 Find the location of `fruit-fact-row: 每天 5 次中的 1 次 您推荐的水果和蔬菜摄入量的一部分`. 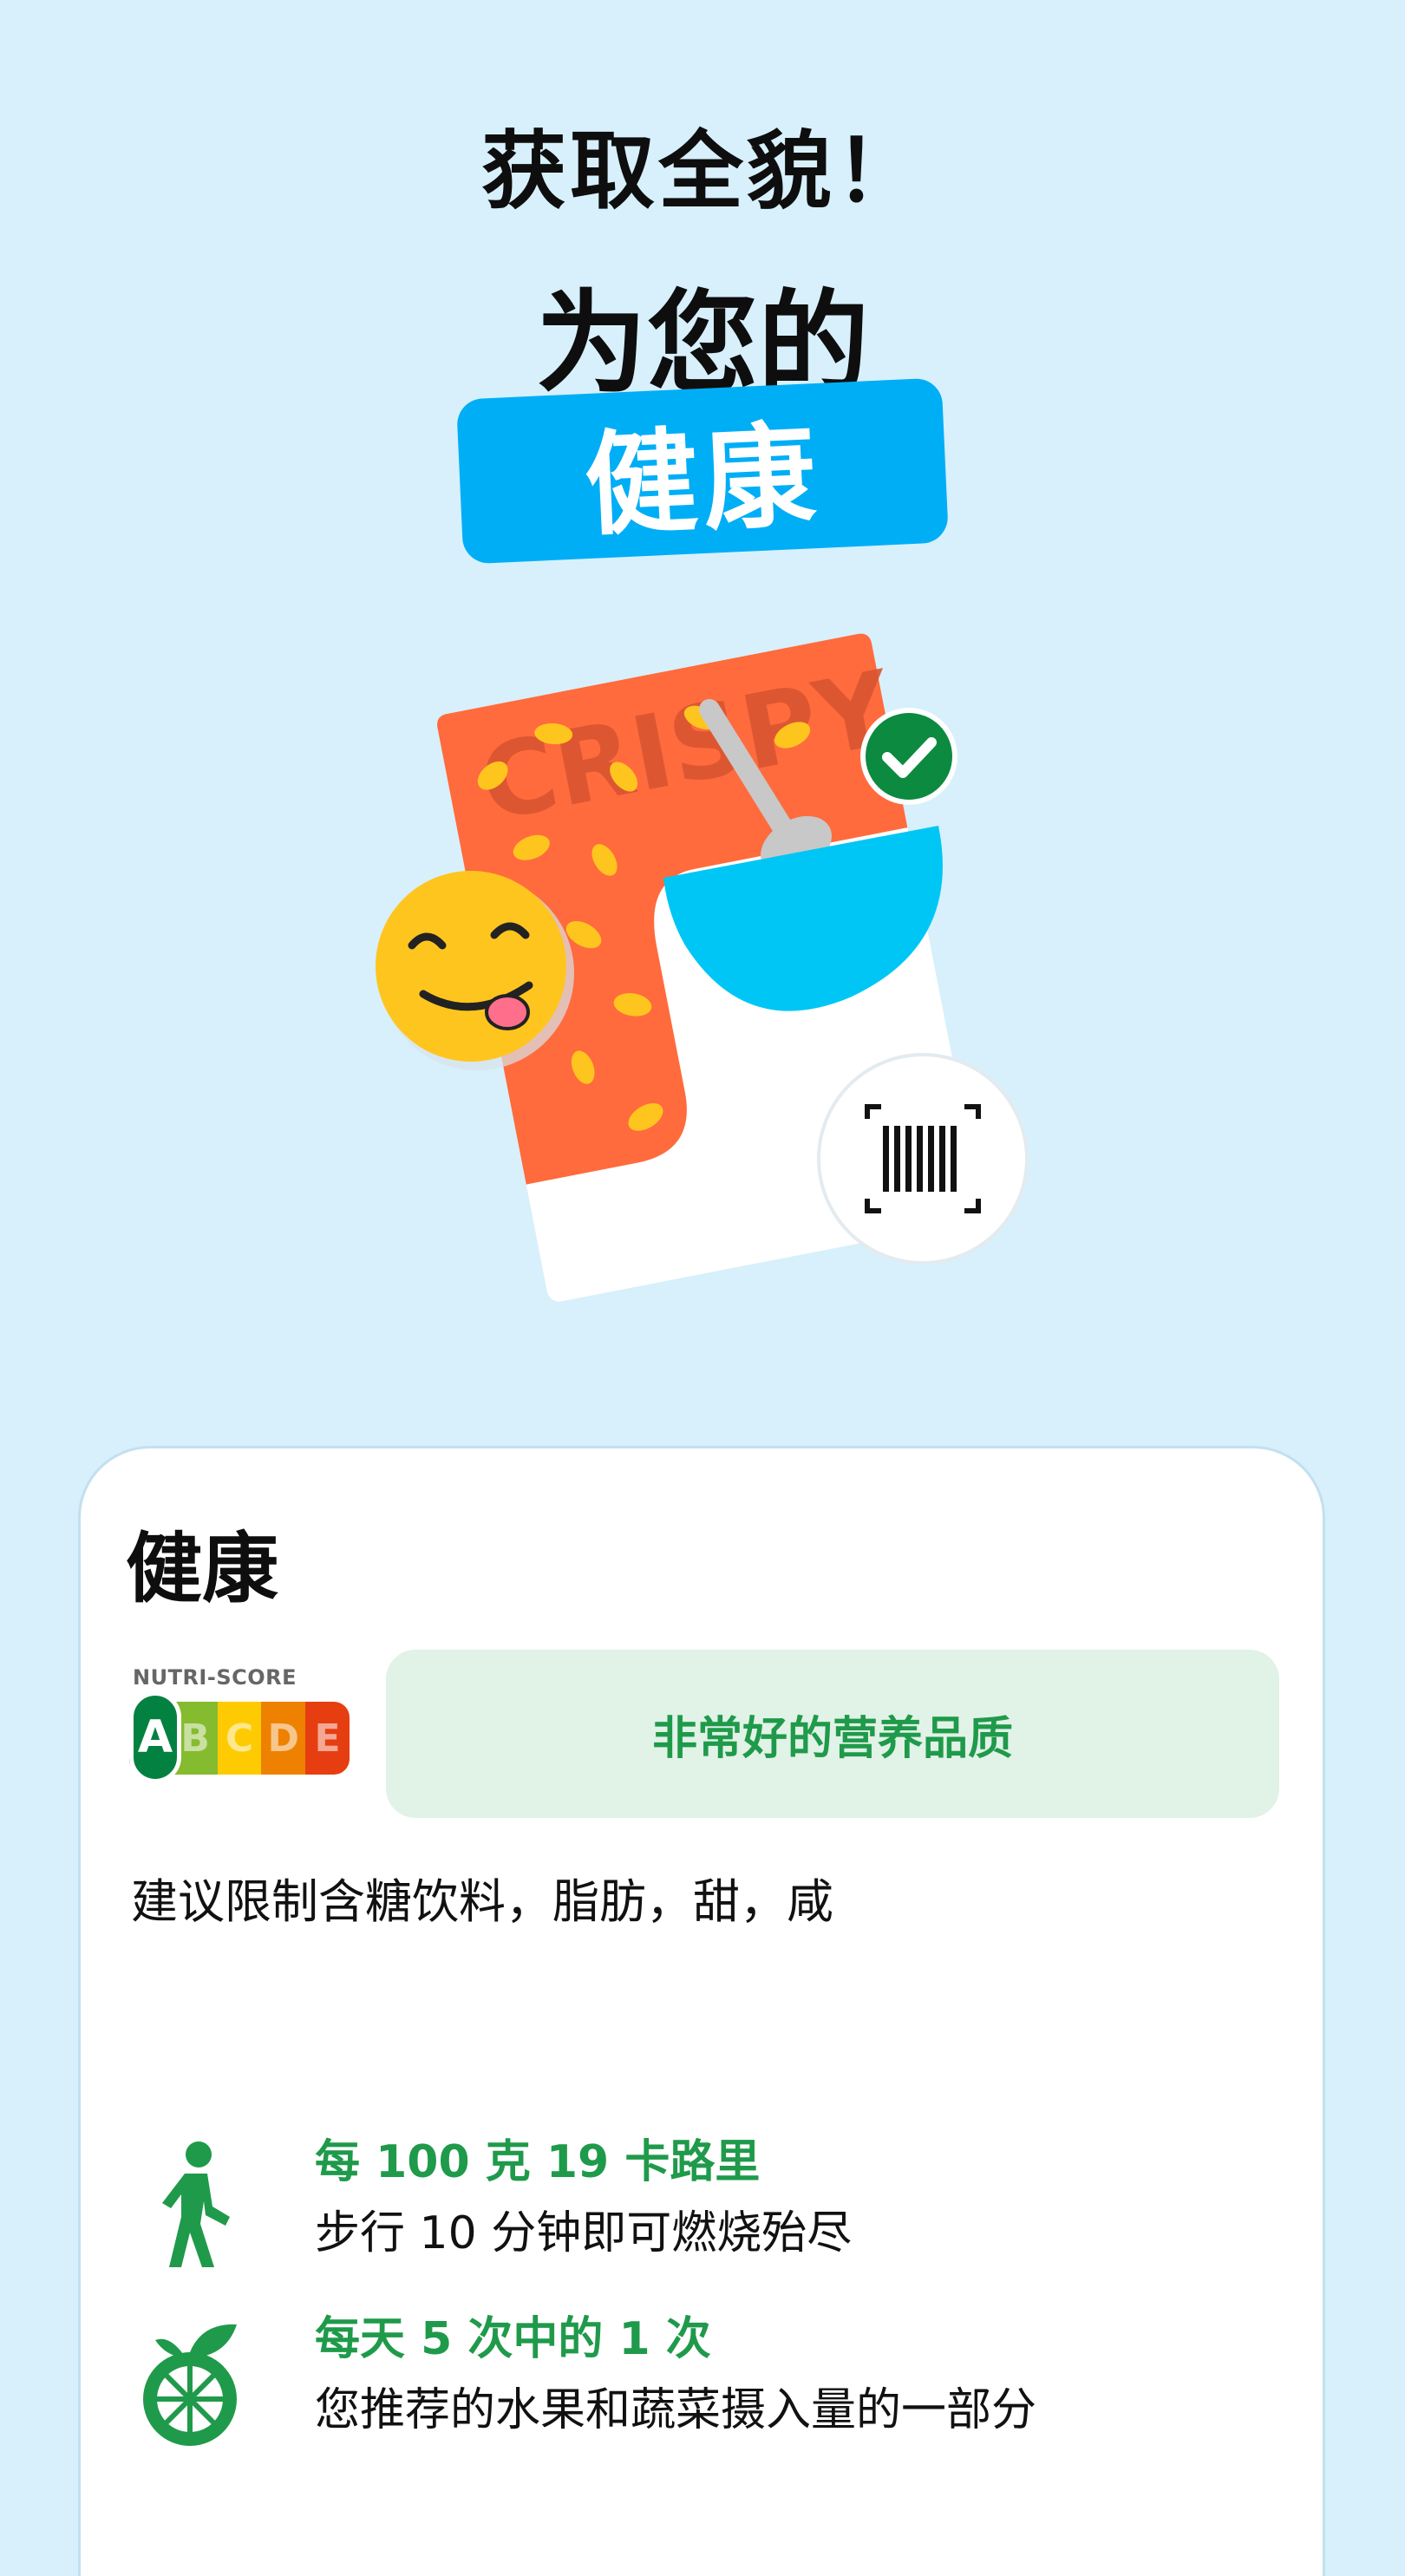

fruit-fact-row: 每天 5 次中的 1 次 您推荐的水果和蔬菜摄入量的一部分 is located at coordinates (702, 2384).